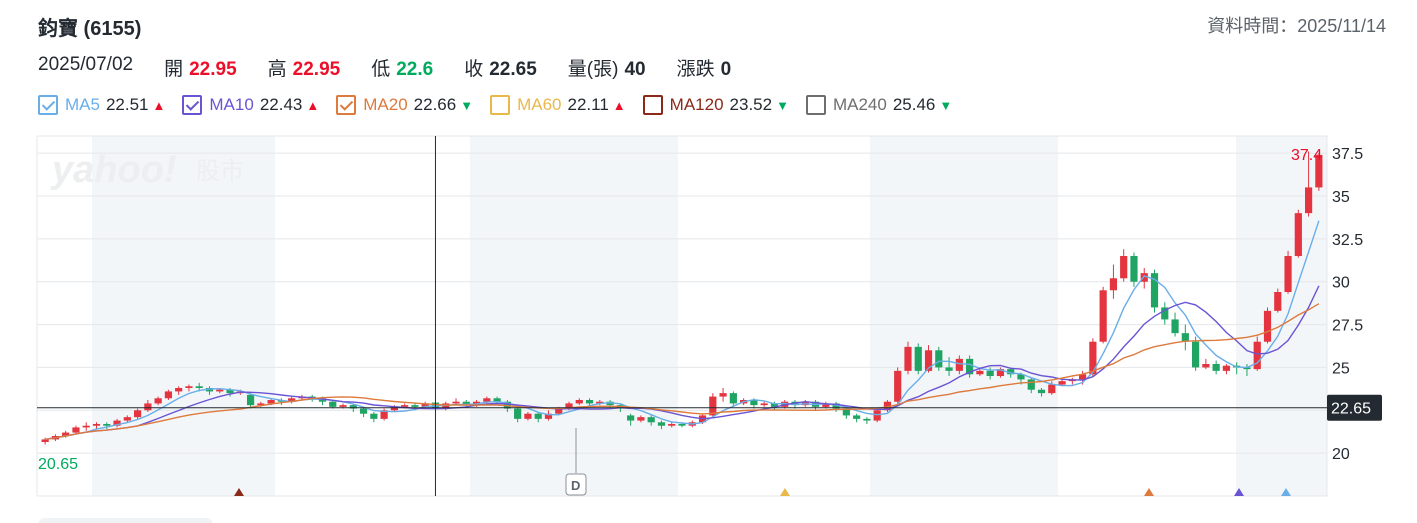 Image resolution: width=1417 pixels, height=523 pixels. What do you see at coordinates (606, 69) in the screenshot?
I see `ohlc-volume: 量(張) 40` at bounding box center [606, 69].